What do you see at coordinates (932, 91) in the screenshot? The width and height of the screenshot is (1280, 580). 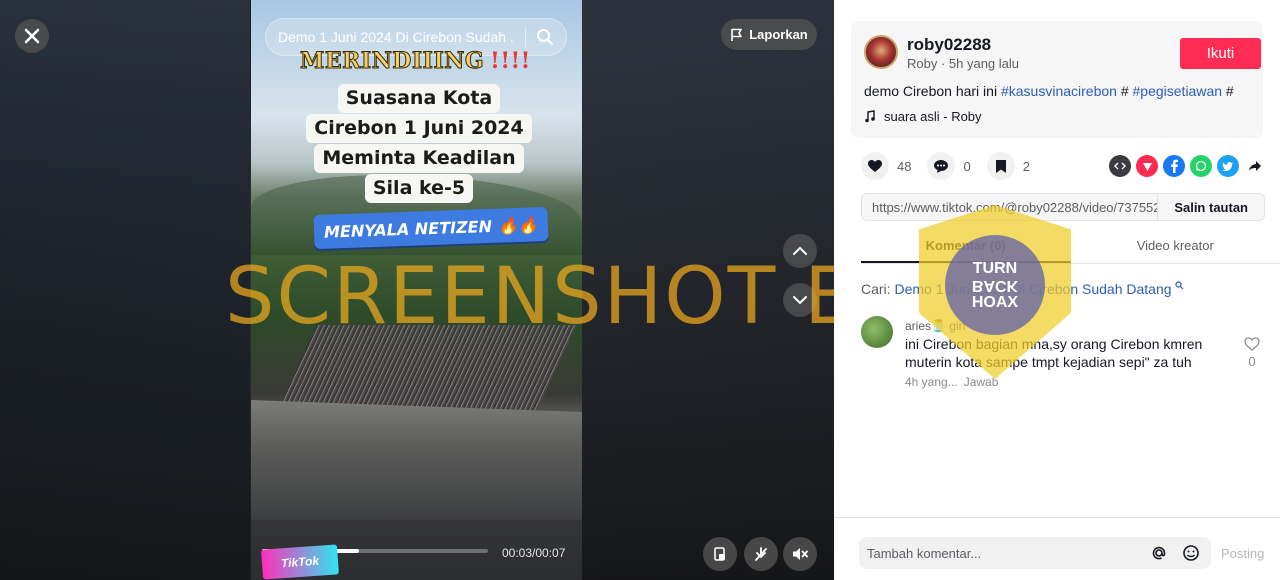 I see `description-text: demo Cirebon hari ini` at bounding box center [932, 91].